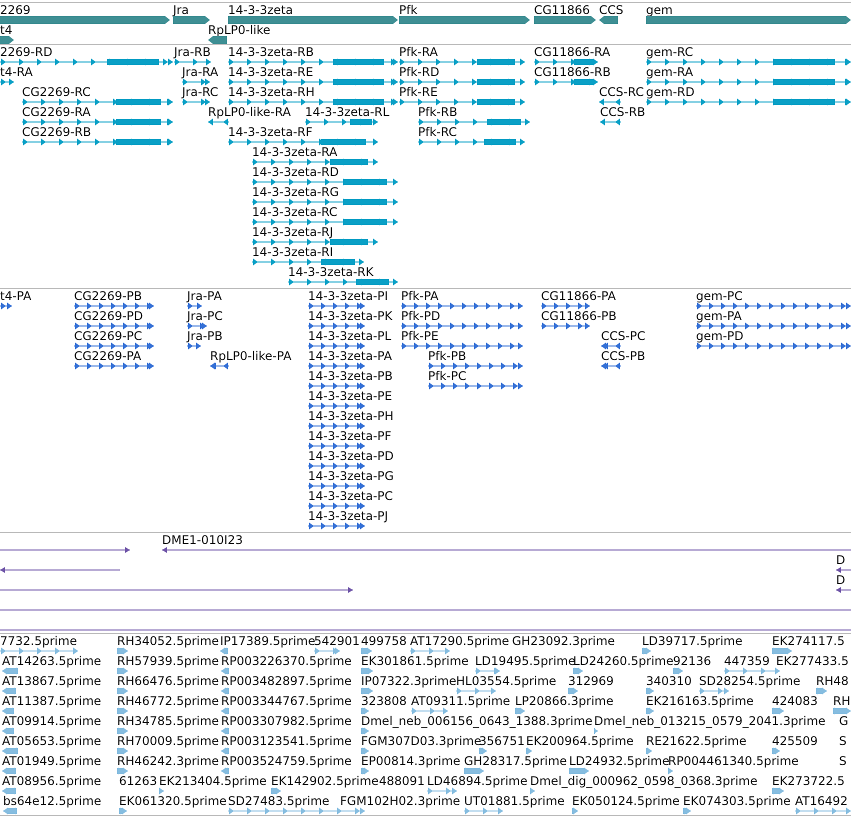 This screenshot has height=821, width=851. I want to click on est-label: IP07322.3prime, so click(408, 681).